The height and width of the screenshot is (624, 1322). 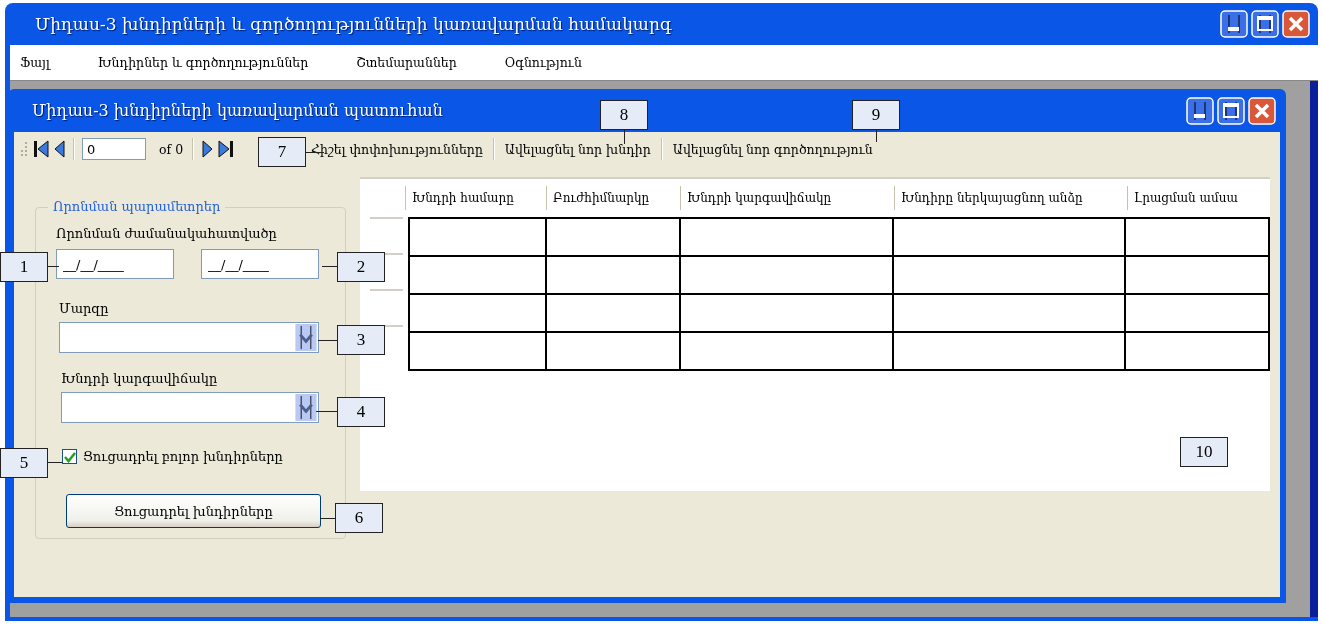 I want to click on checkbox-label: Ցուցադրել բոլոր խնդիրները, so click(x=183, y=456).